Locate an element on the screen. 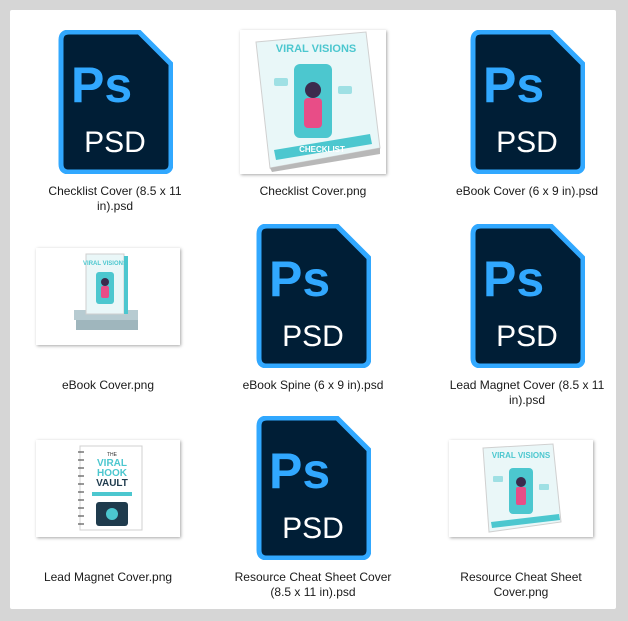 The width and height of the screenshot is (628, 621). file-thumbnail: THE VIRAL HOOK VAULT is located at coordinates (108, 488).